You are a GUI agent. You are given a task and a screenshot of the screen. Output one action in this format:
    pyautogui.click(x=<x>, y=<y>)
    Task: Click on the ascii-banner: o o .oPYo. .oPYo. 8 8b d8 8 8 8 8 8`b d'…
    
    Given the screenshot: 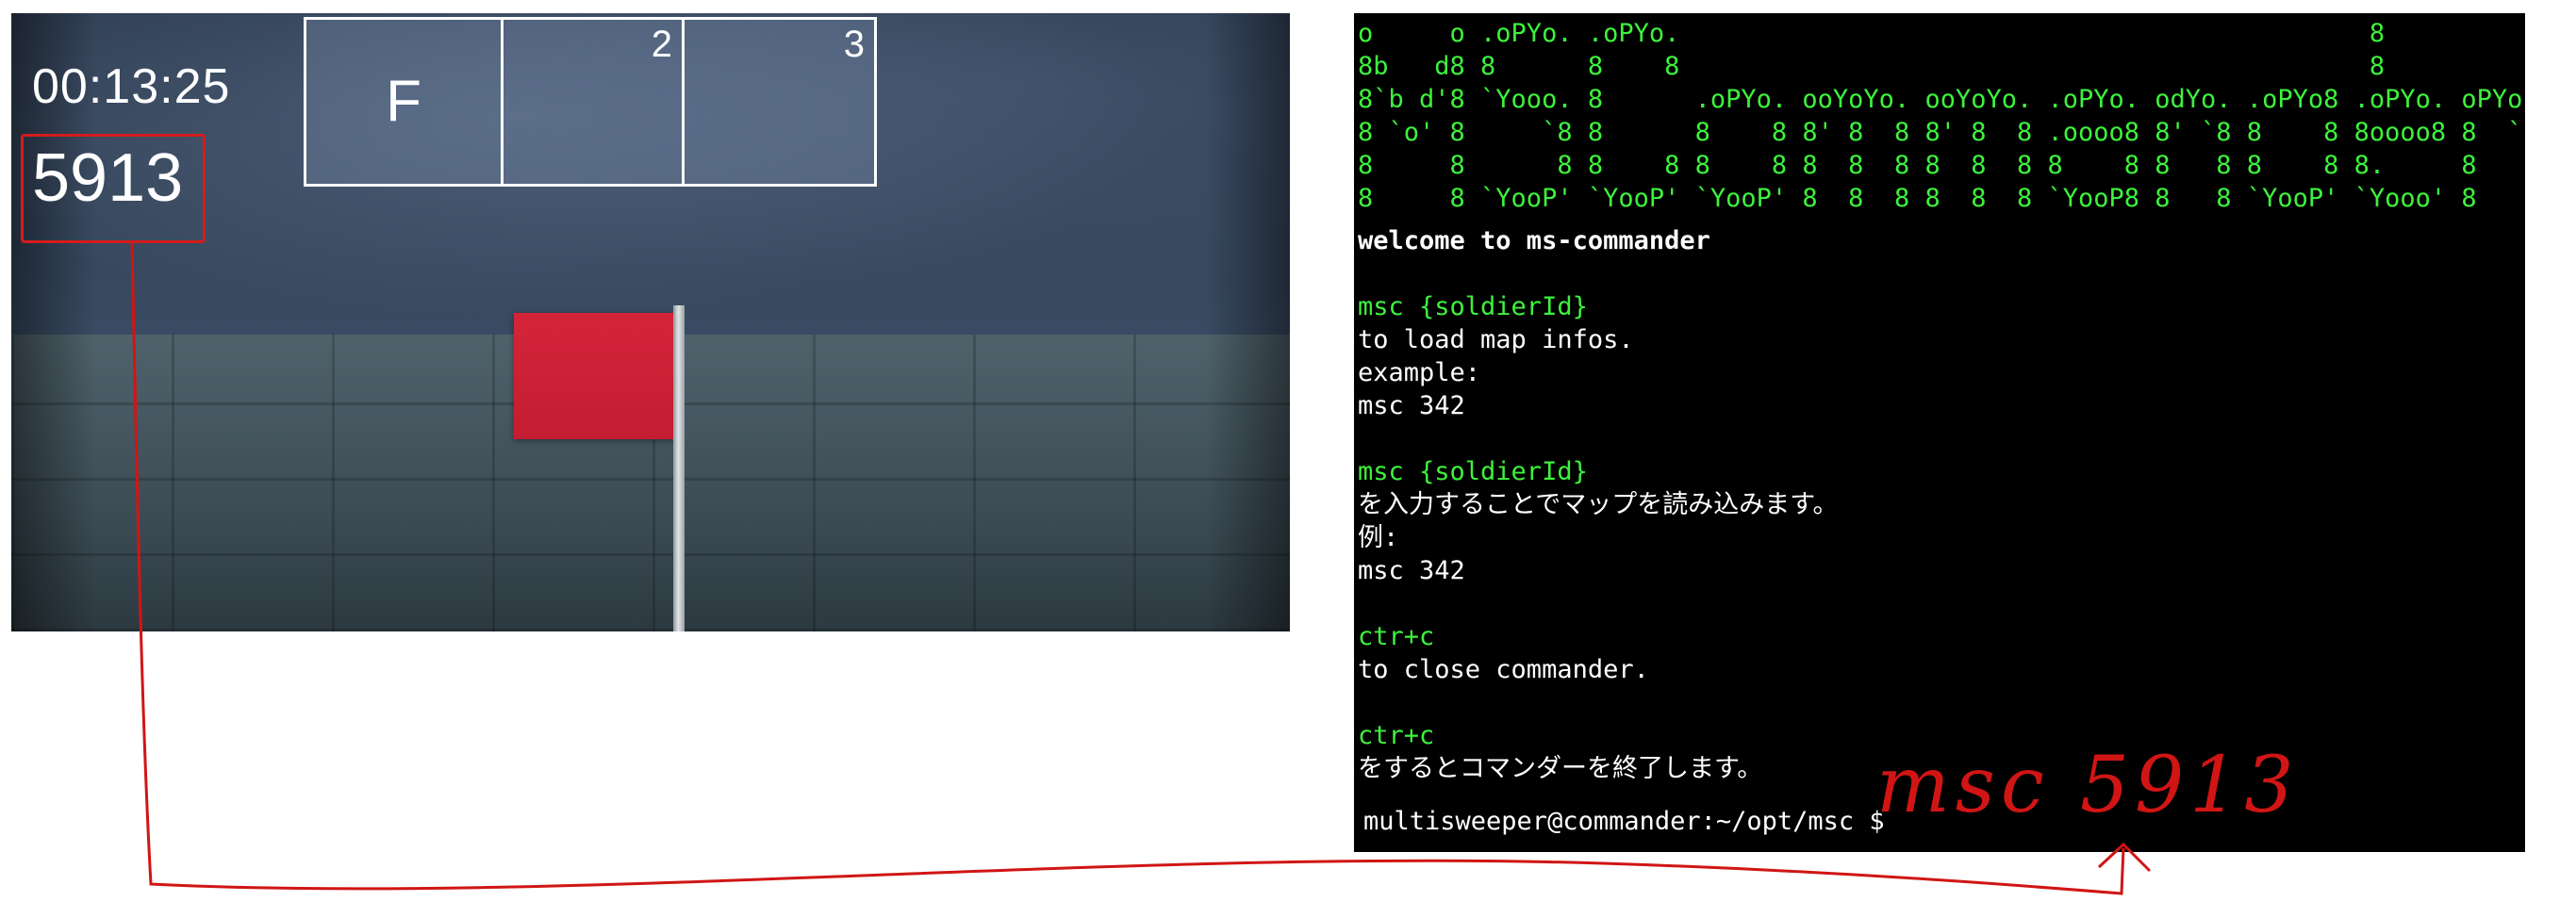 What is the action you would take?
    pyautogui.click(x=1941, y=116)
    